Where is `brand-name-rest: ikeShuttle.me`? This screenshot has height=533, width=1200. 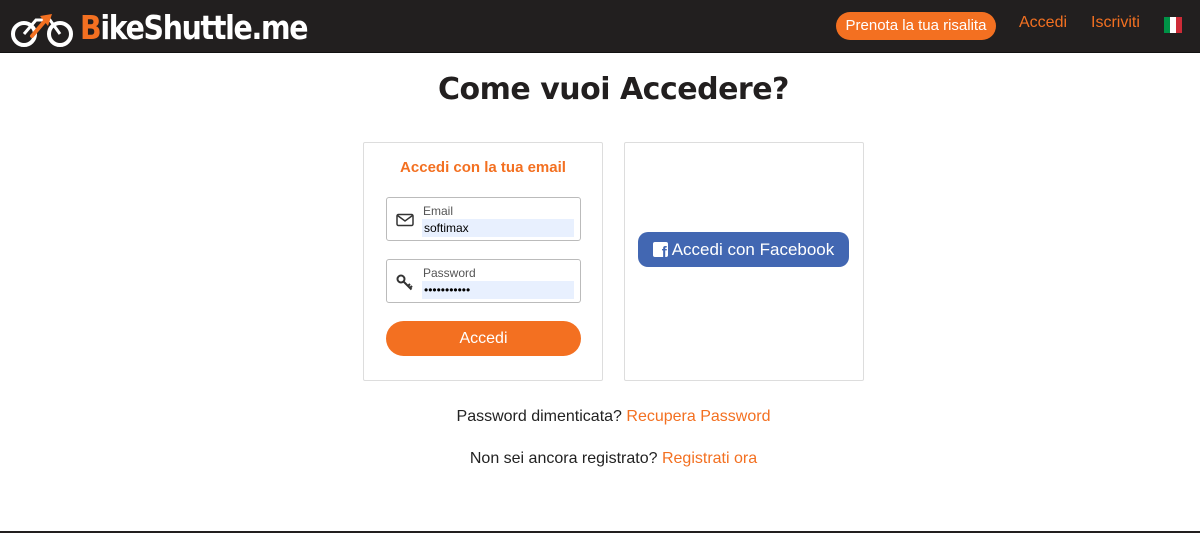
brand-name-rest: ikeShuttle.me is located at coordinates (204, 27).